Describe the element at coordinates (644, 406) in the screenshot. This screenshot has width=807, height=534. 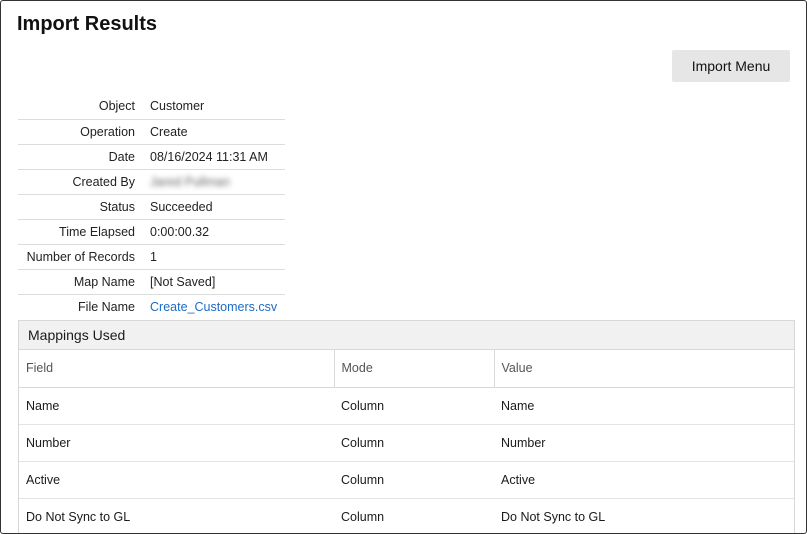
I see `value-cell: Name` at that location.